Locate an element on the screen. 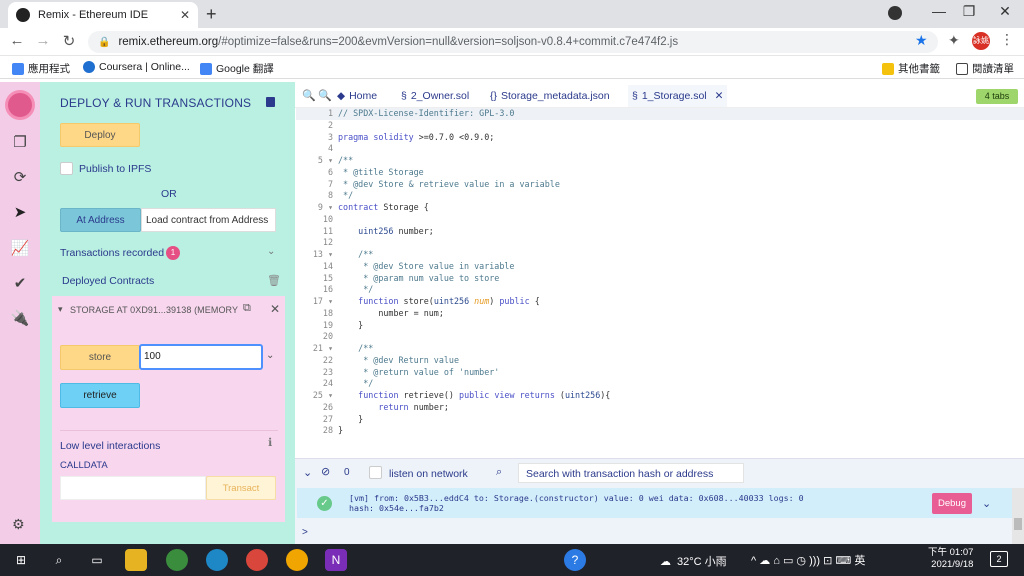  store-input: 100 is located at coordinates (201, 357).